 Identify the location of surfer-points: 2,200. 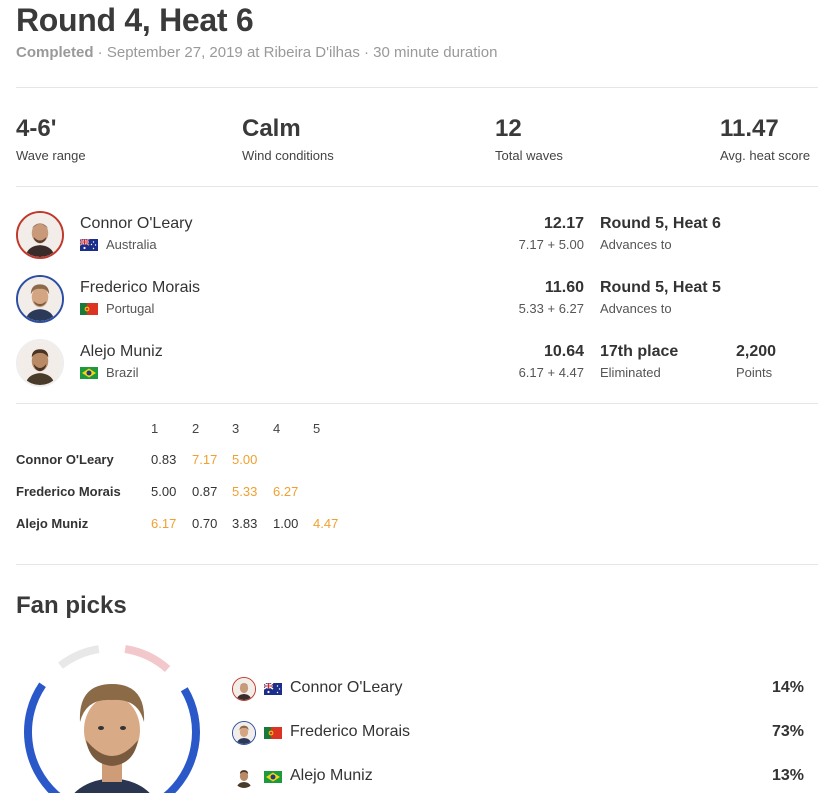
(756, 351).